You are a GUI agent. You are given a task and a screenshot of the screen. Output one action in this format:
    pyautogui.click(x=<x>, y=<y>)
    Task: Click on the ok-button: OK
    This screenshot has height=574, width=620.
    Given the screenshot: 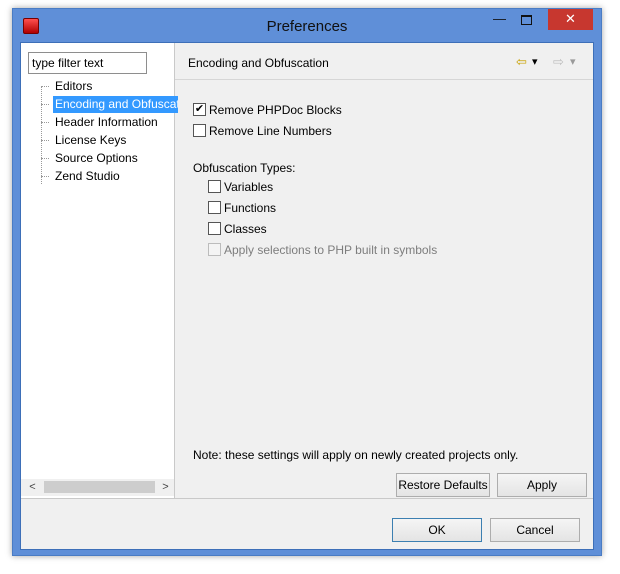 What is the action you would take?
    pyautogui.click(x=437, y=530)
    